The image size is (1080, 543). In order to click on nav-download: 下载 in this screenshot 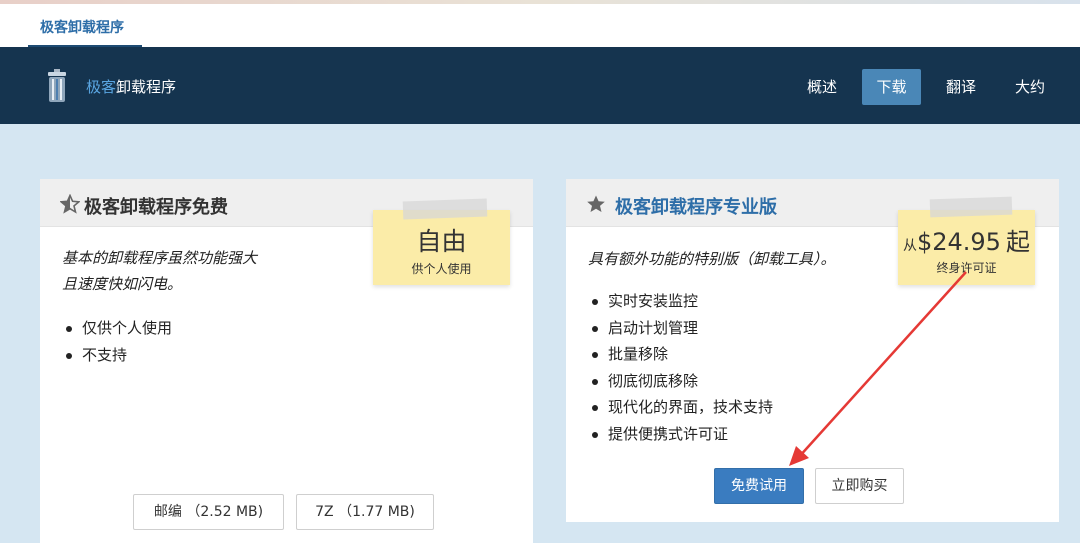, I will do `click(891, 87)`.